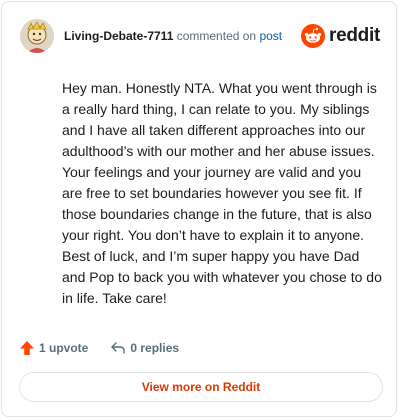 The image size is (400, 420). What do you see at coordinates (118, 348) in the screenshot?
I see `reply-icon` at bounding box center [118, 348].